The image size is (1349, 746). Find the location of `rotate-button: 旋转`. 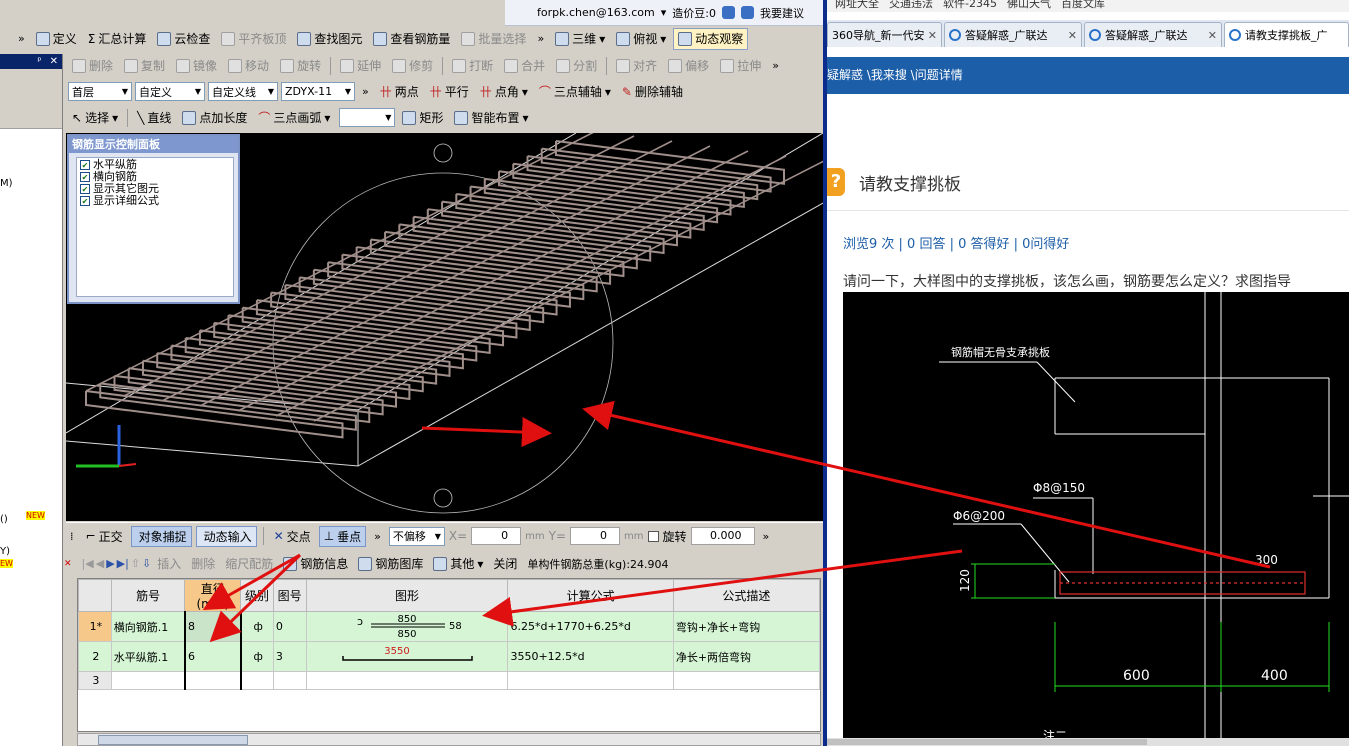

rotate-button: 旋转 is located at coordinates (300, 66).